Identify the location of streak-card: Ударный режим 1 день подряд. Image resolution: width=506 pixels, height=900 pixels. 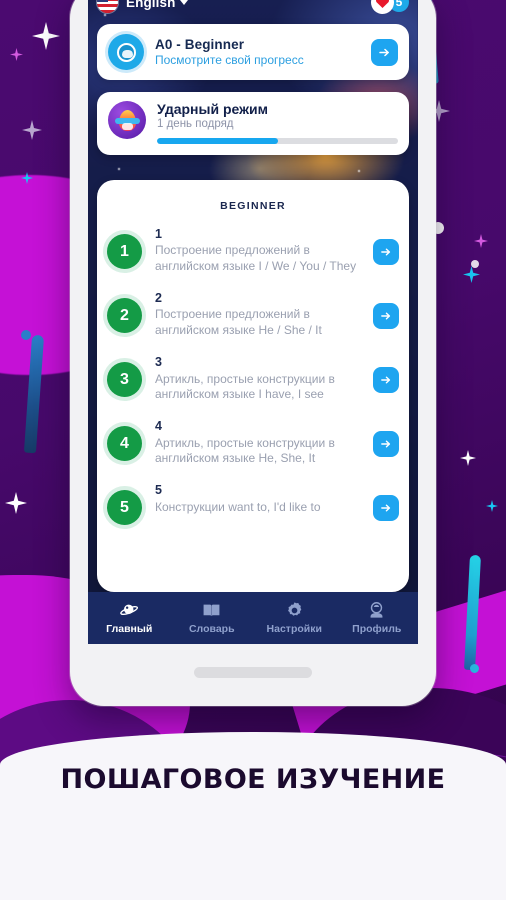
(253, 123).